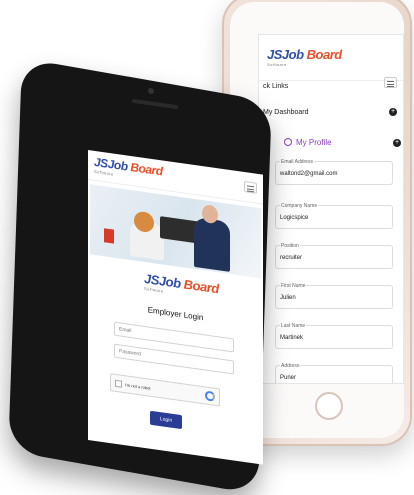  What do you see at coordinates (334, 373) in the screenshot?
I see `address-field: Address Puner` at bounding box center [334, 373].